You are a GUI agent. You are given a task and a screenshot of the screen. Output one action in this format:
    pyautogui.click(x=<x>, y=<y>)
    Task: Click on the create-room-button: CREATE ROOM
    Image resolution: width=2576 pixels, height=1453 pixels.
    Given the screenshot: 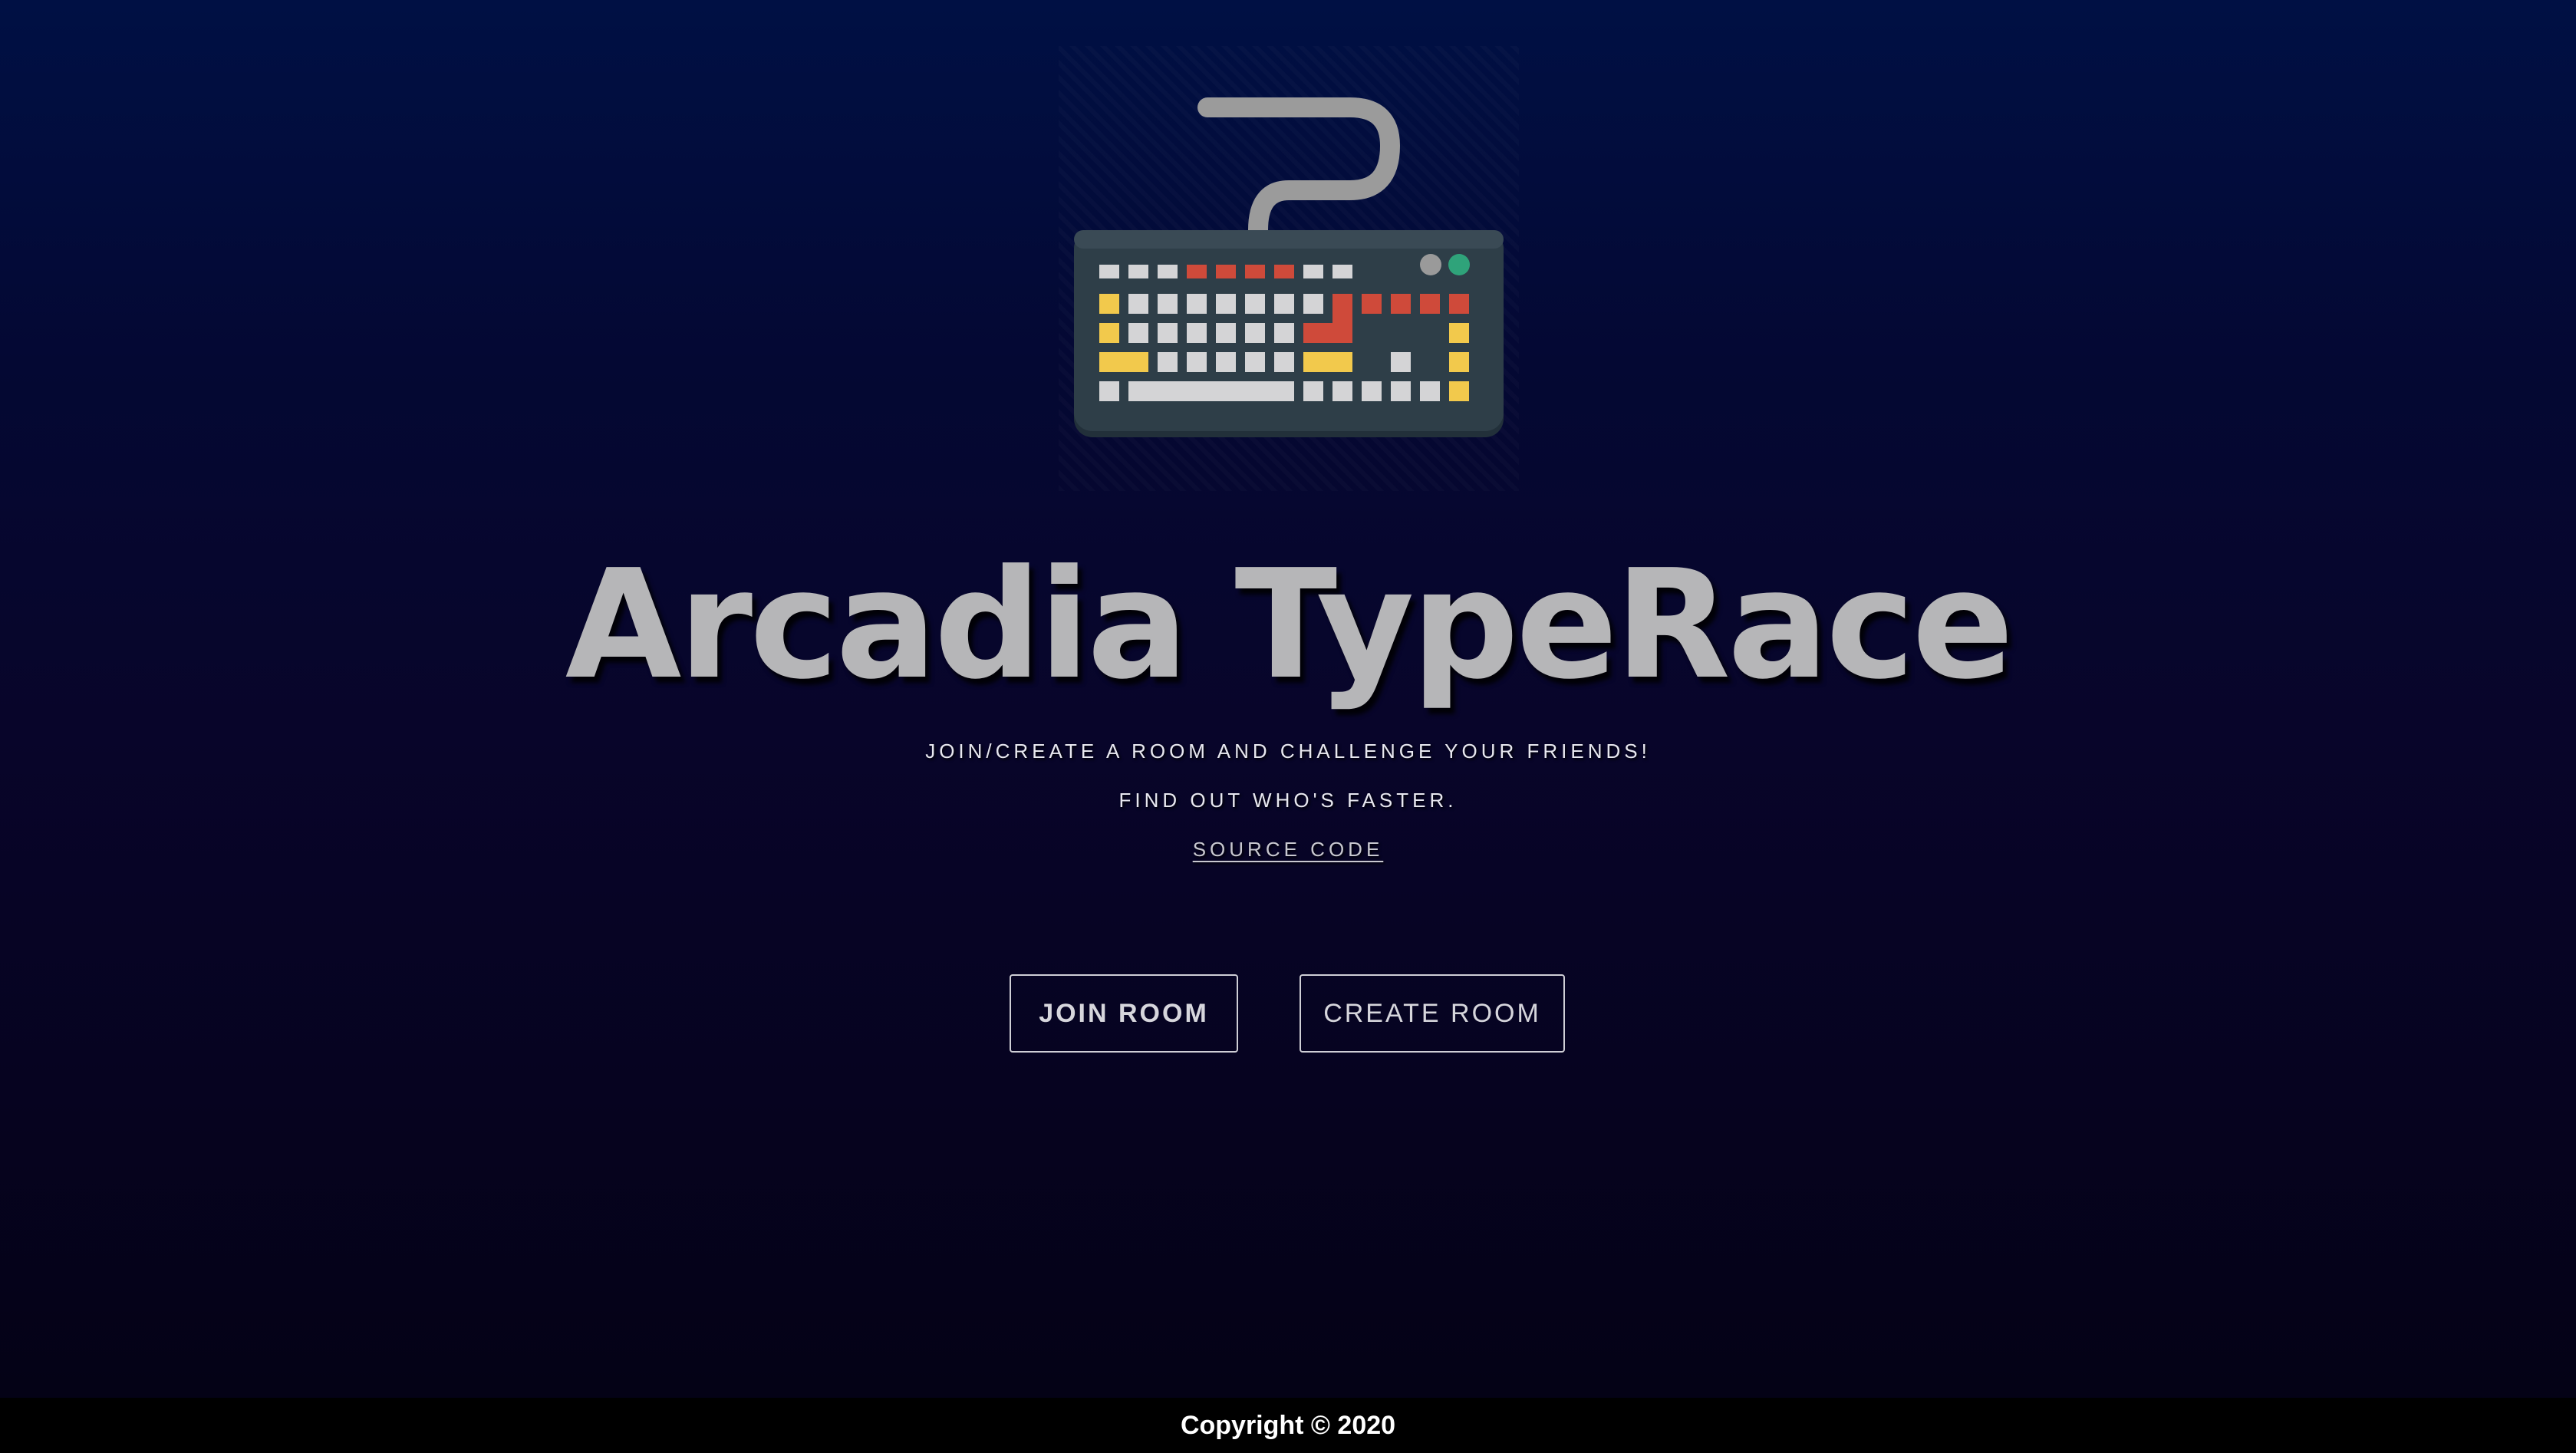 What is the action you would take?
    pyautogui.click(x=1432, y=1014)
    